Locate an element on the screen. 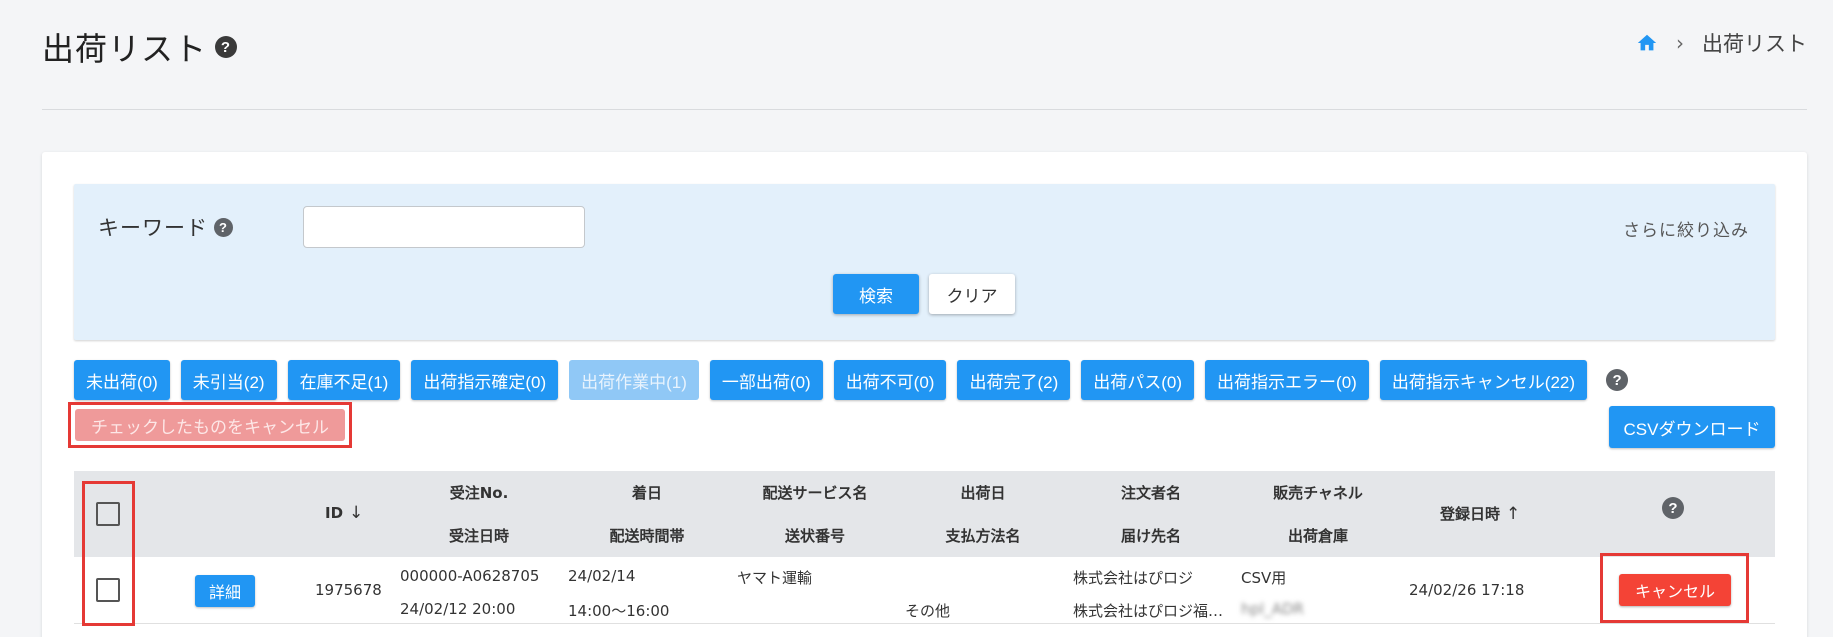  col-arrival-date: 着日 is located at coordinates (647, 493).